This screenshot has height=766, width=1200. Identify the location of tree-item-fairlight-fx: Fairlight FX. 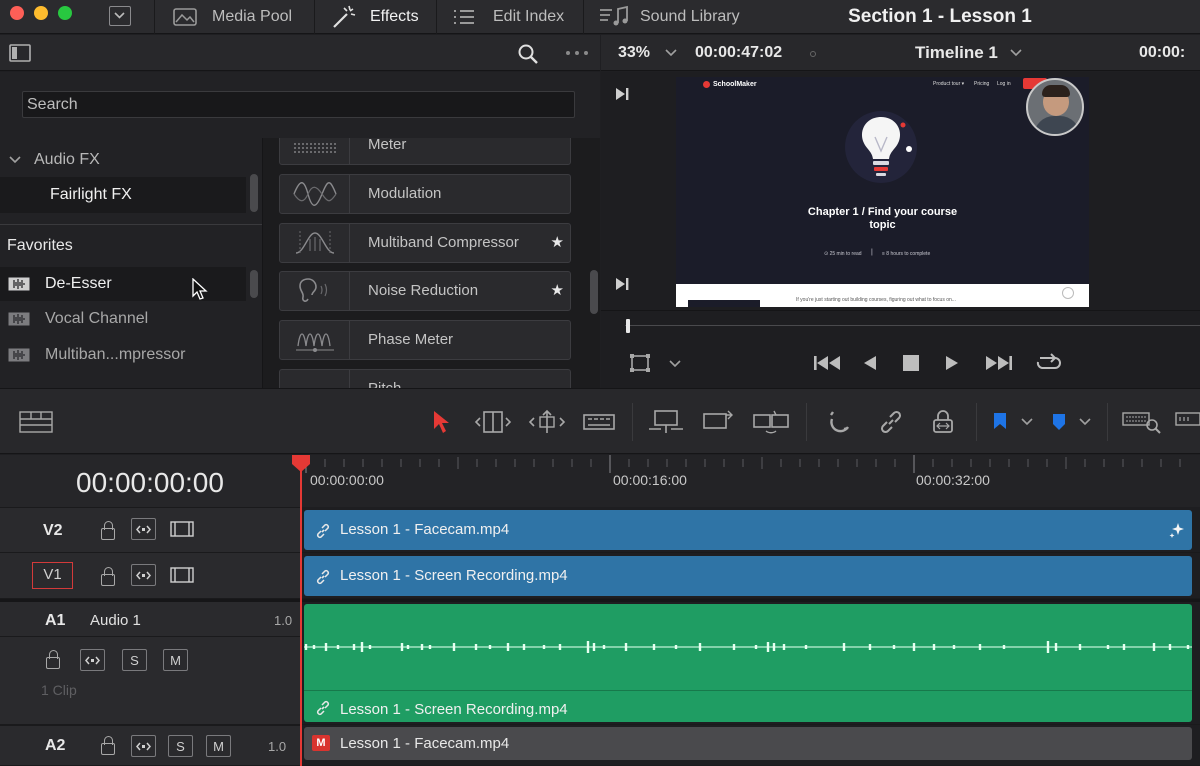
(123, 195).